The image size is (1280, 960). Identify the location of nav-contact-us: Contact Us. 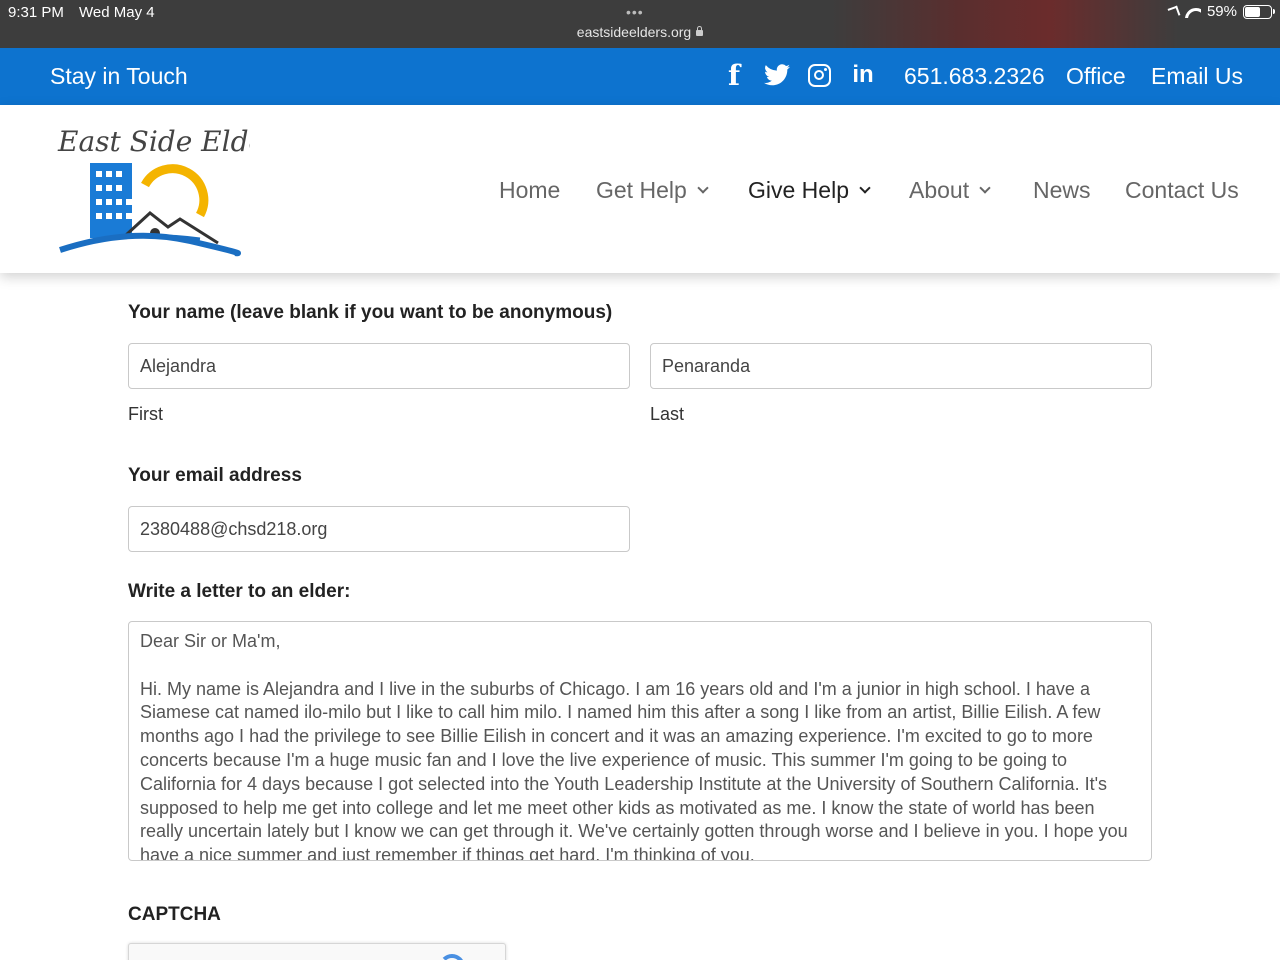
(1182, 190).